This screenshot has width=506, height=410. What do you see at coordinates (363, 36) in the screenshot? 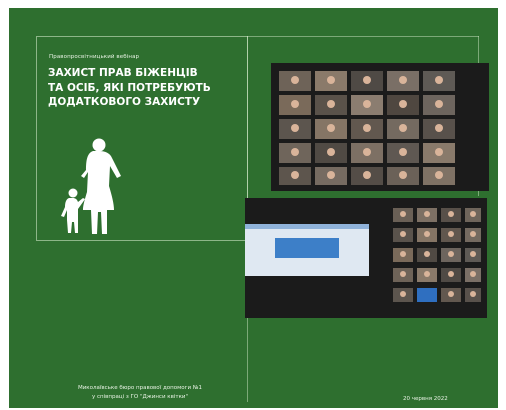
I see `divider-top` at bounding box center [363, 36].